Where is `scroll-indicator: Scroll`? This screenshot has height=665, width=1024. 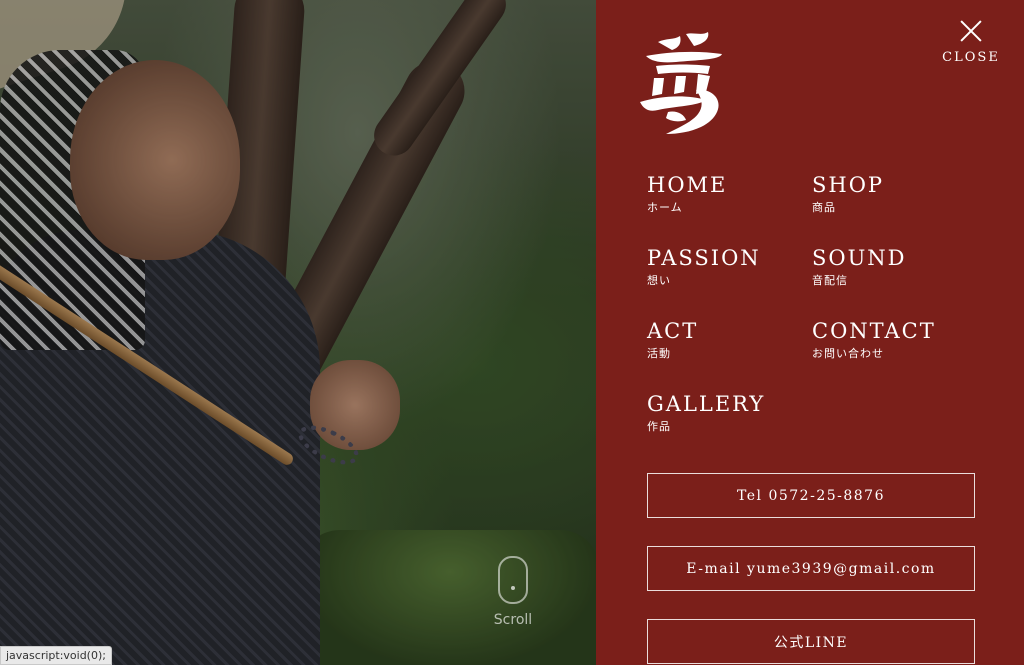 scroll-indicator: Scroll is located at coordinates (513, 592).